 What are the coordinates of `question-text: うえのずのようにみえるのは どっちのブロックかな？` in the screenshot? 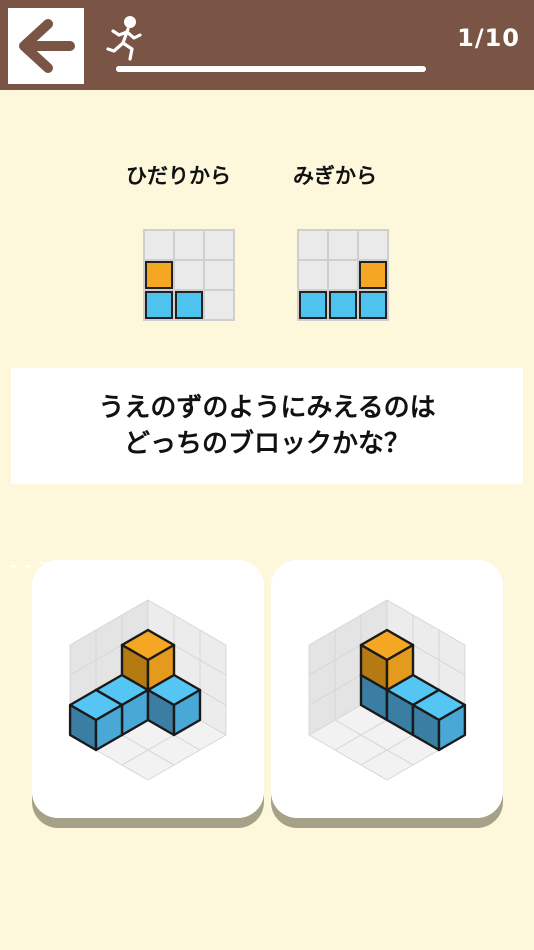 It's located at (267, 426).